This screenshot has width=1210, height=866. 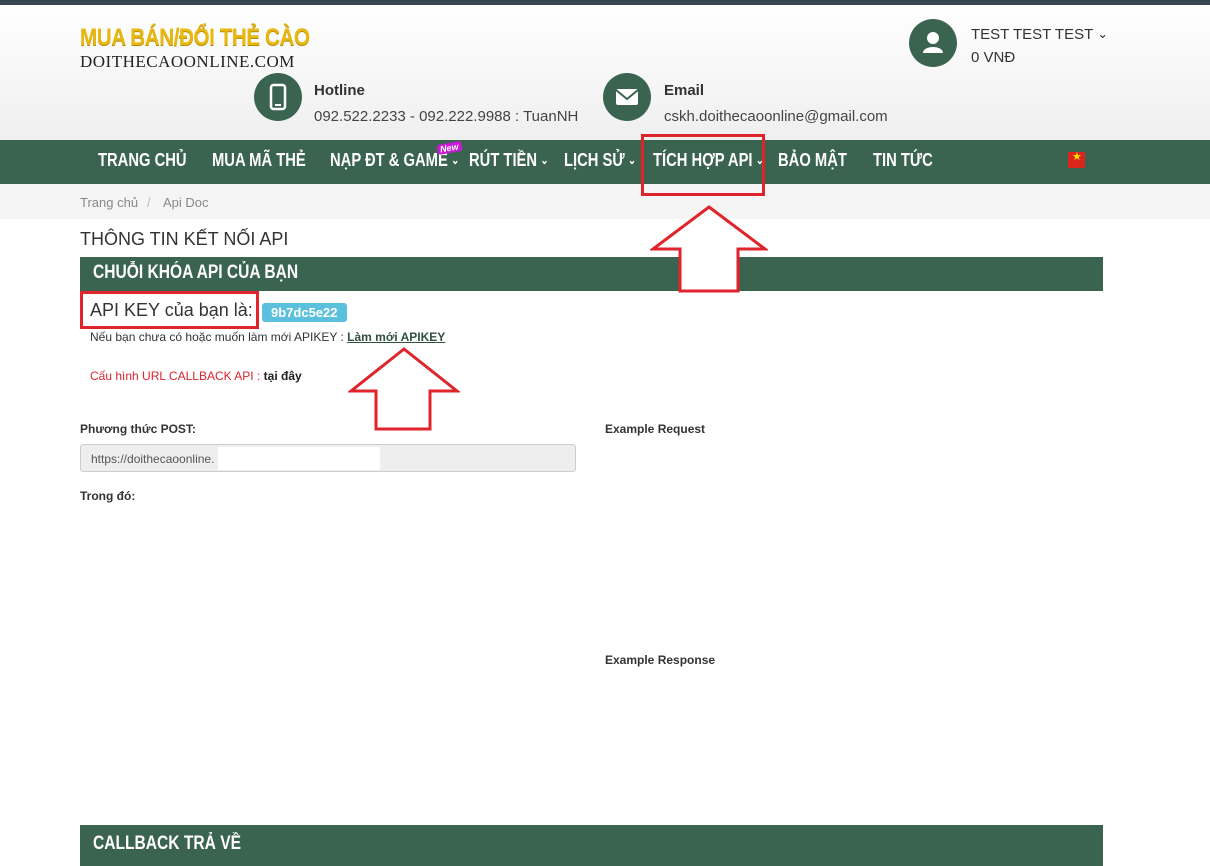 I want to click on breadcrumb-current: Api Doc, so click(x=186, y=202).